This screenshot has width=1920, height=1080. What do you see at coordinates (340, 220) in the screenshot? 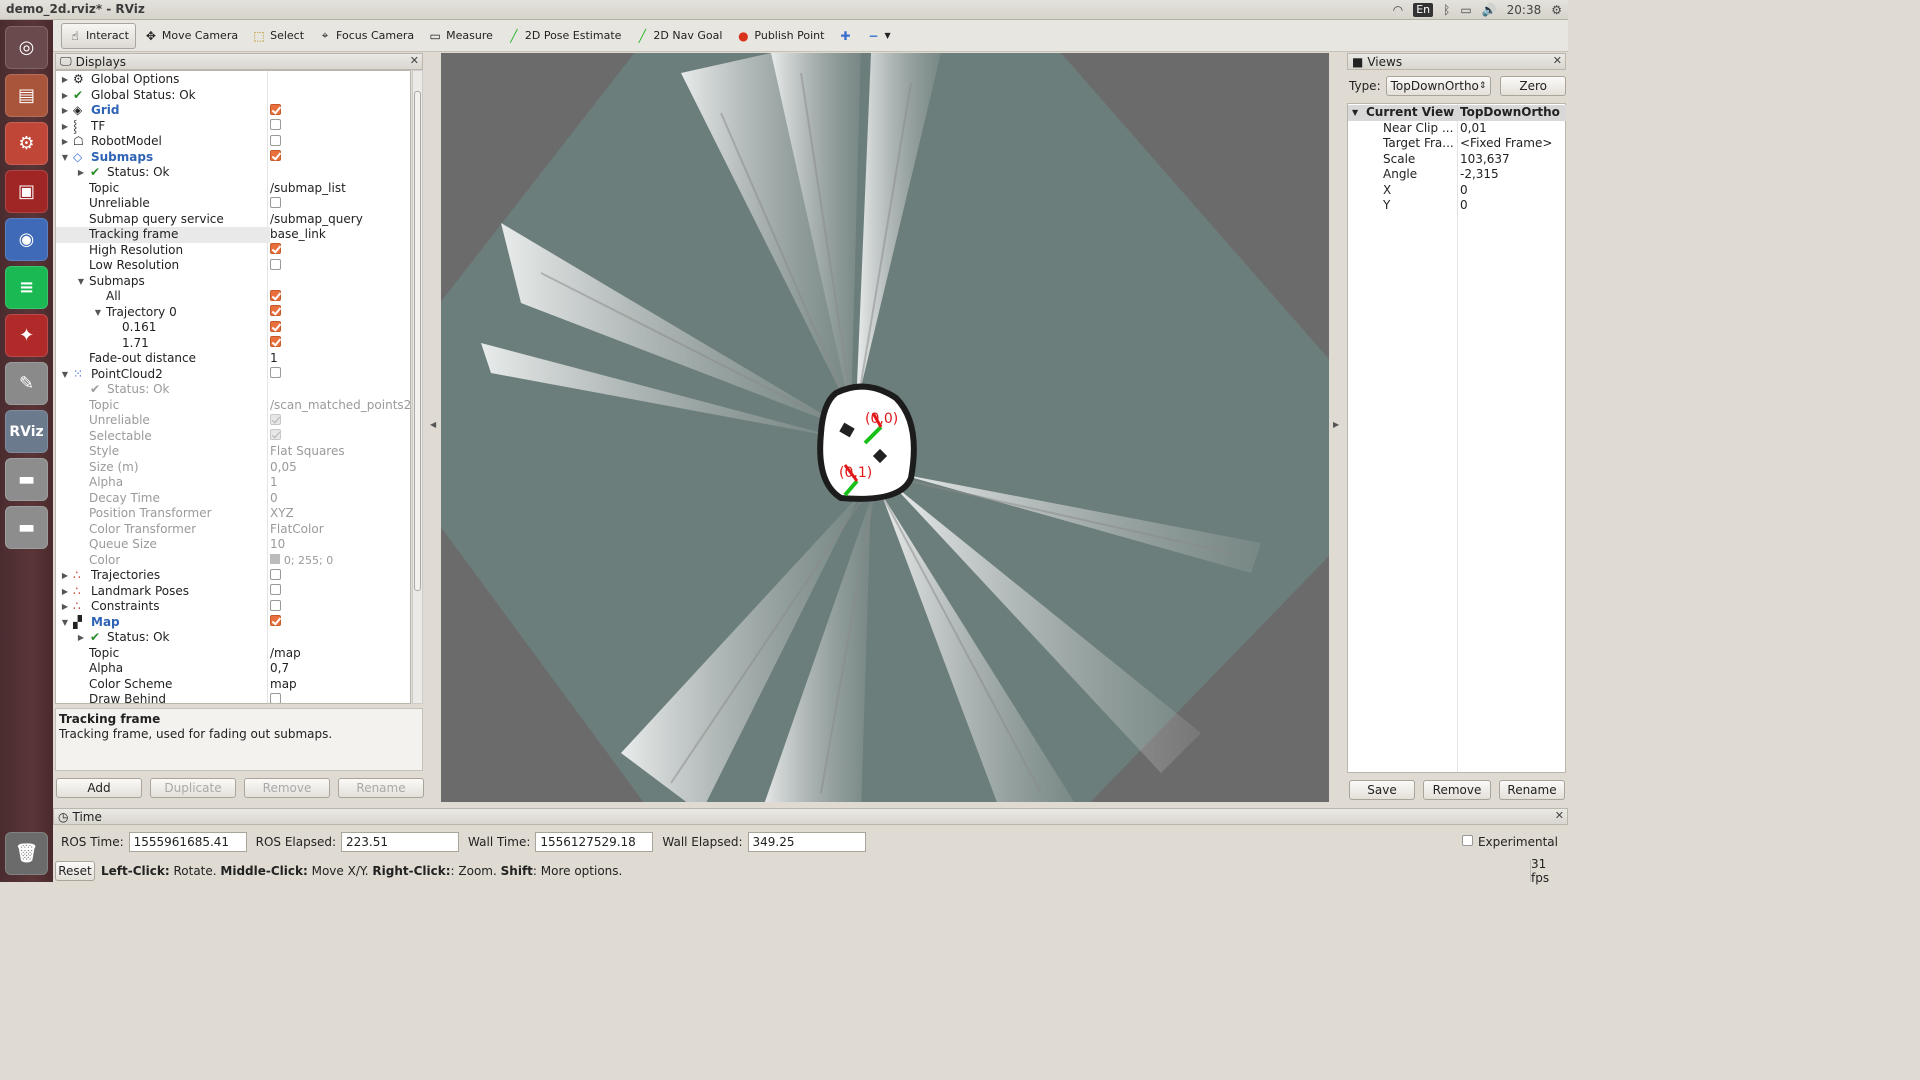
I see `tree-row-value: /submap_query` at bounding box center [340, 220].